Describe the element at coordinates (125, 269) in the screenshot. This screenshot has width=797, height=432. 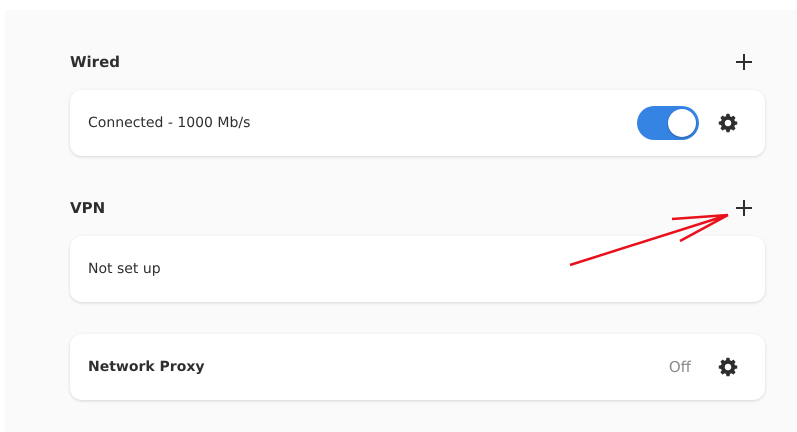
I see `row-label: Not set up` at that location.